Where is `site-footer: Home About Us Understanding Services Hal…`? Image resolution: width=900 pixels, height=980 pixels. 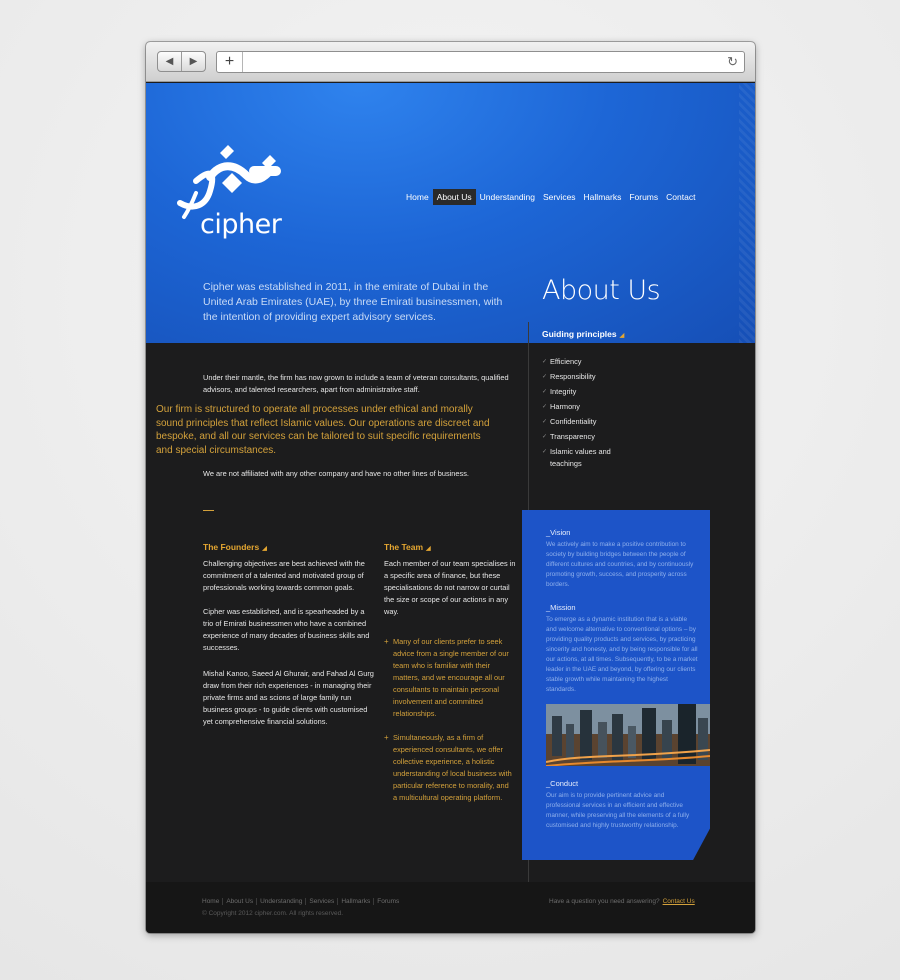 site-footer: Home About Us Understanding Services Hal… is located at coordinates (450, 907).